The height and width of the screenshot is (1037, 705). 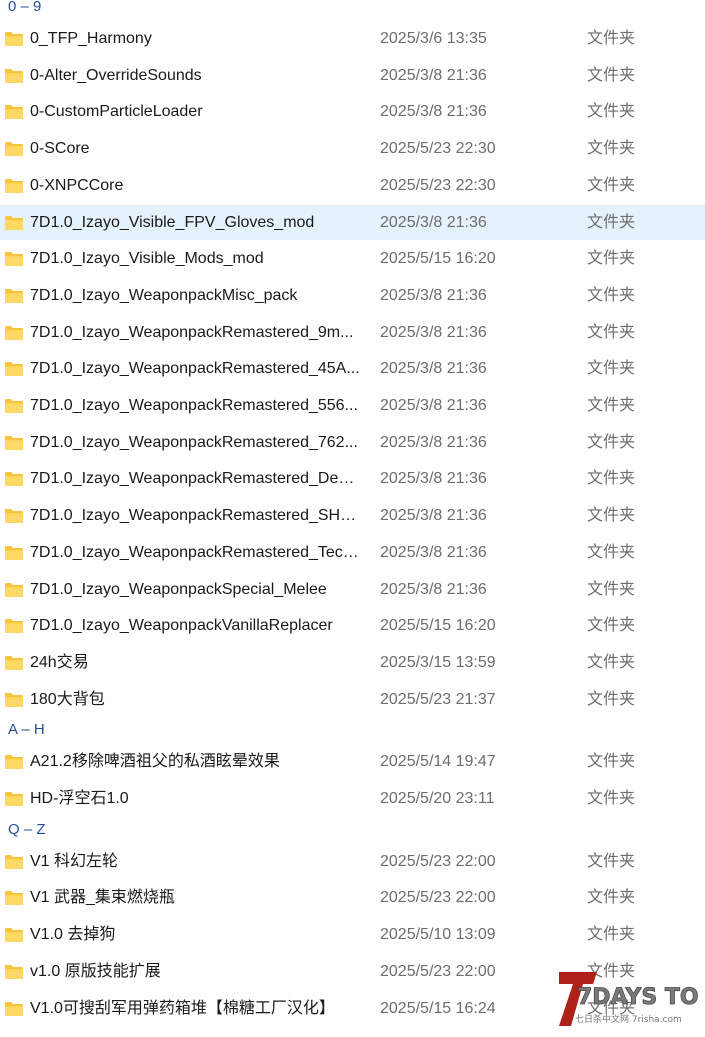 I want to click on file-row: 0-CustomParticleLoader 2025/3/8 21:36 文件夹, so click(x=352, y=111).